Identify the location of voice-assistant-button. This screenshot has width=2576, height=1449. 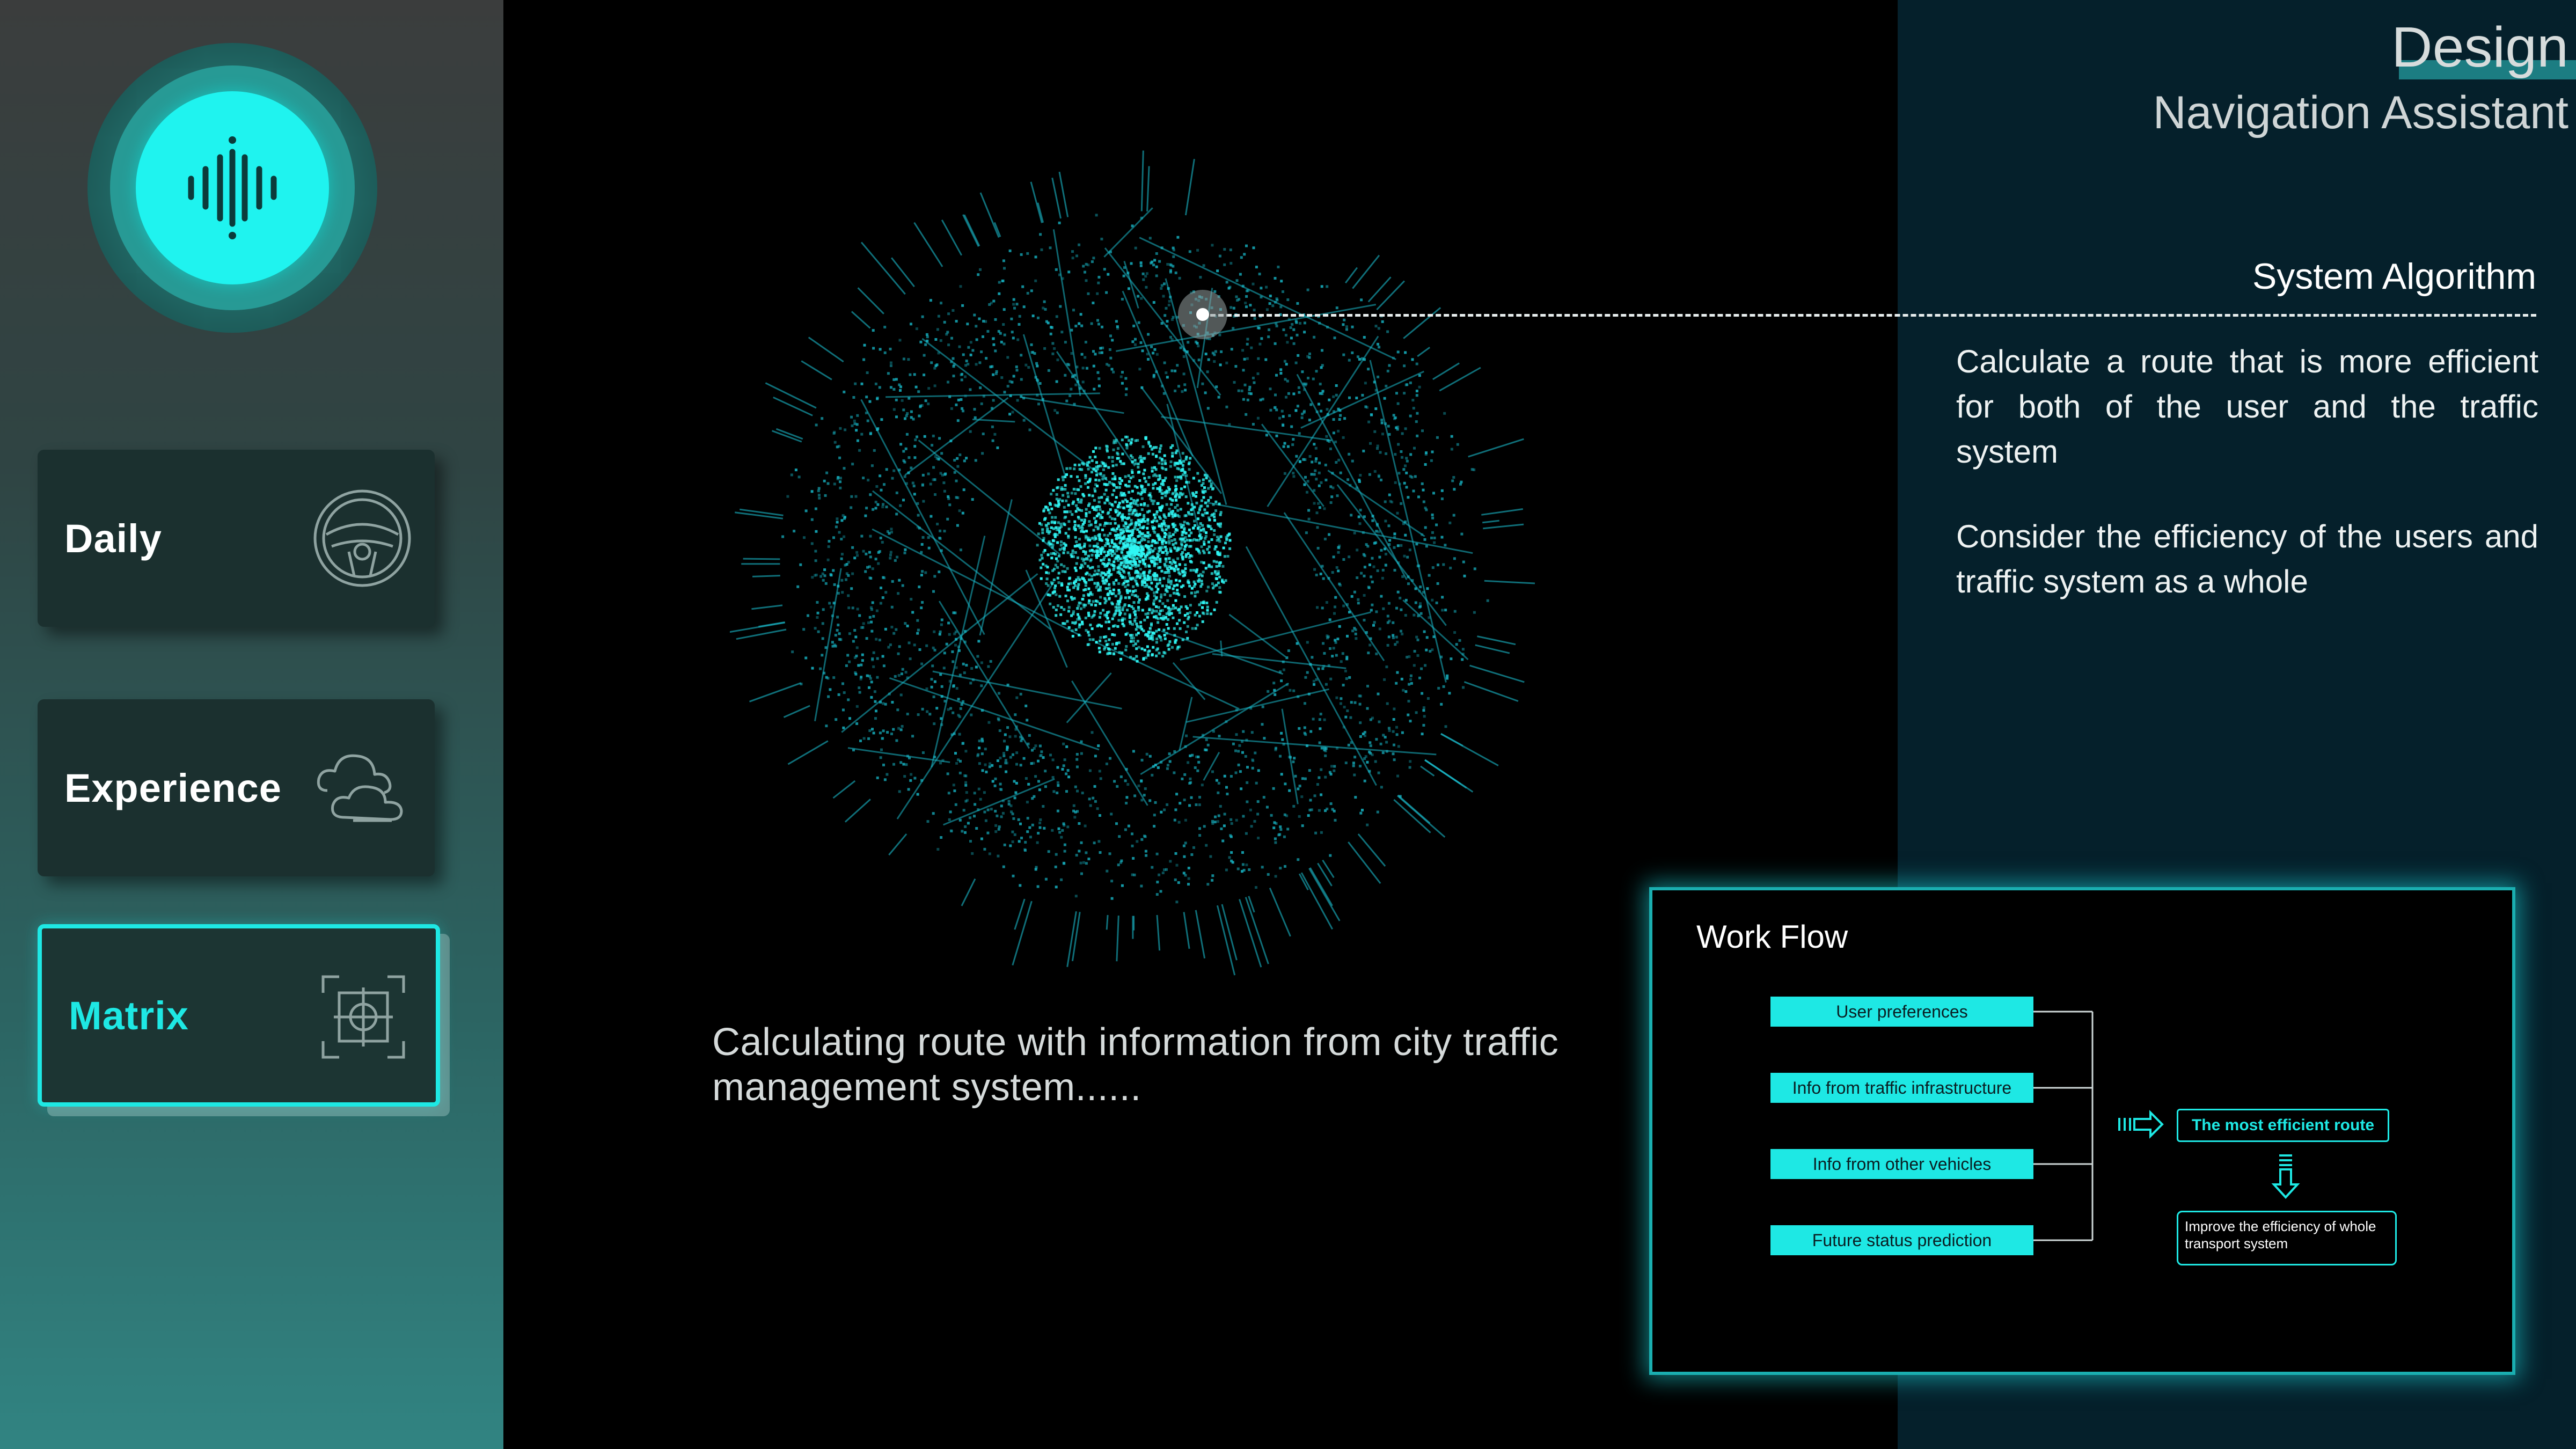
(232, 188).